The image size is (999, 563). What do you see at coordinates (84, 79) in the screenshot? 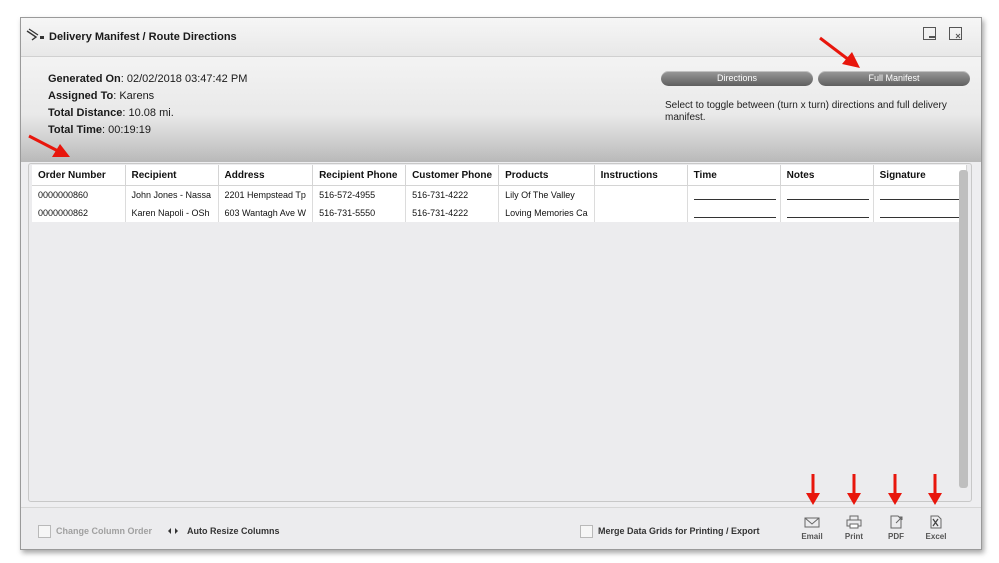
I see `generated-on-label: Generated On` at bounding box center [84, 79].